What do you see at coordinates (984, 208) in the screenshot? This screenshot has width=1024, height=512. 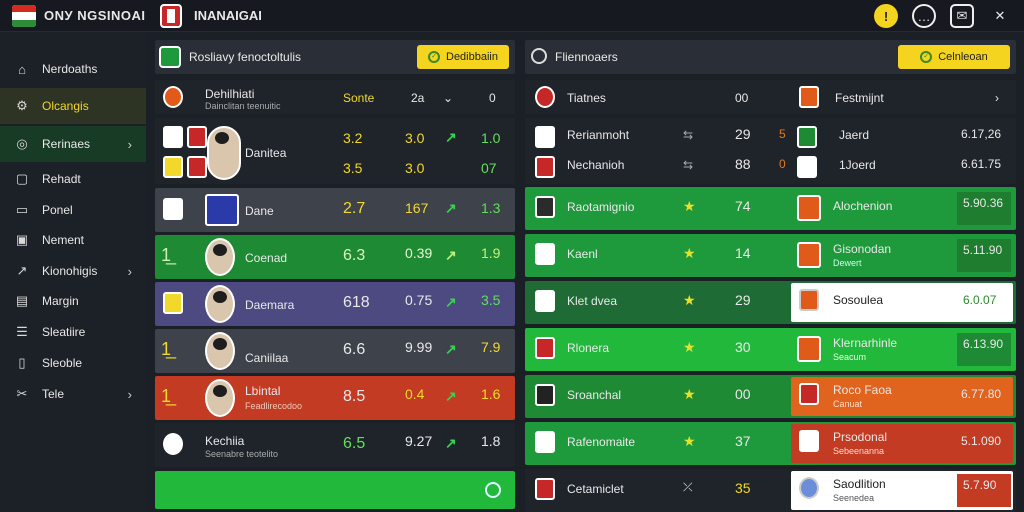 I see `value: 5.90.36` at bounding box center [984, 208].